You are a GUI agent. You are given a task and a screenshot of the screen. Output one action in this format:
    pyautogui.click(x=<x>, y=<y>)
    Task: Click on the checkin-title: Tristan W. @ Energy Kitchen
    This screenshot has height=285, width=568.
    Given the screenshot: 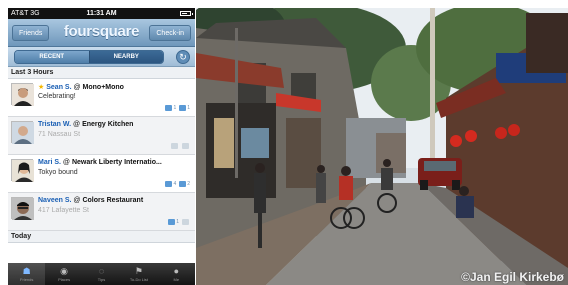 What is the action you would take?
    pyautogui.click(x=86, y=124)
    